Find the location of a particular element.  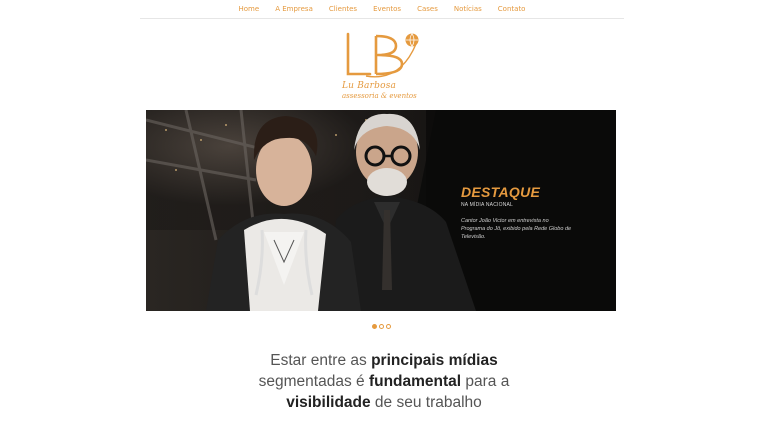

tagline-part-1: Estar entre as is located at coordinates (321, 360).